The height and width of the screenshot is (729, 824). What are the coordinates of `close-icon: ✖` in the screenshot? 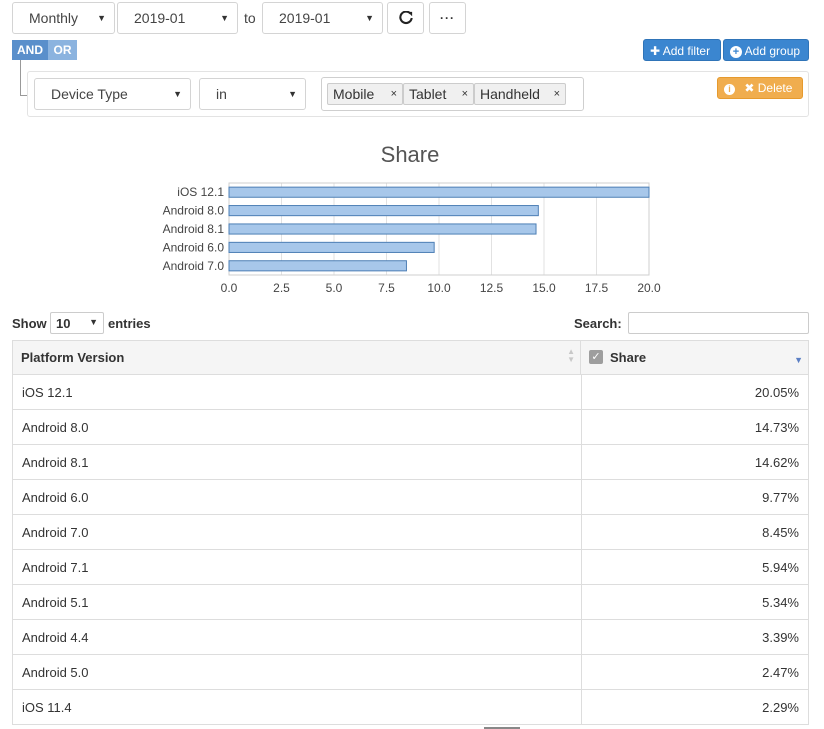 It's located at (749, 88).